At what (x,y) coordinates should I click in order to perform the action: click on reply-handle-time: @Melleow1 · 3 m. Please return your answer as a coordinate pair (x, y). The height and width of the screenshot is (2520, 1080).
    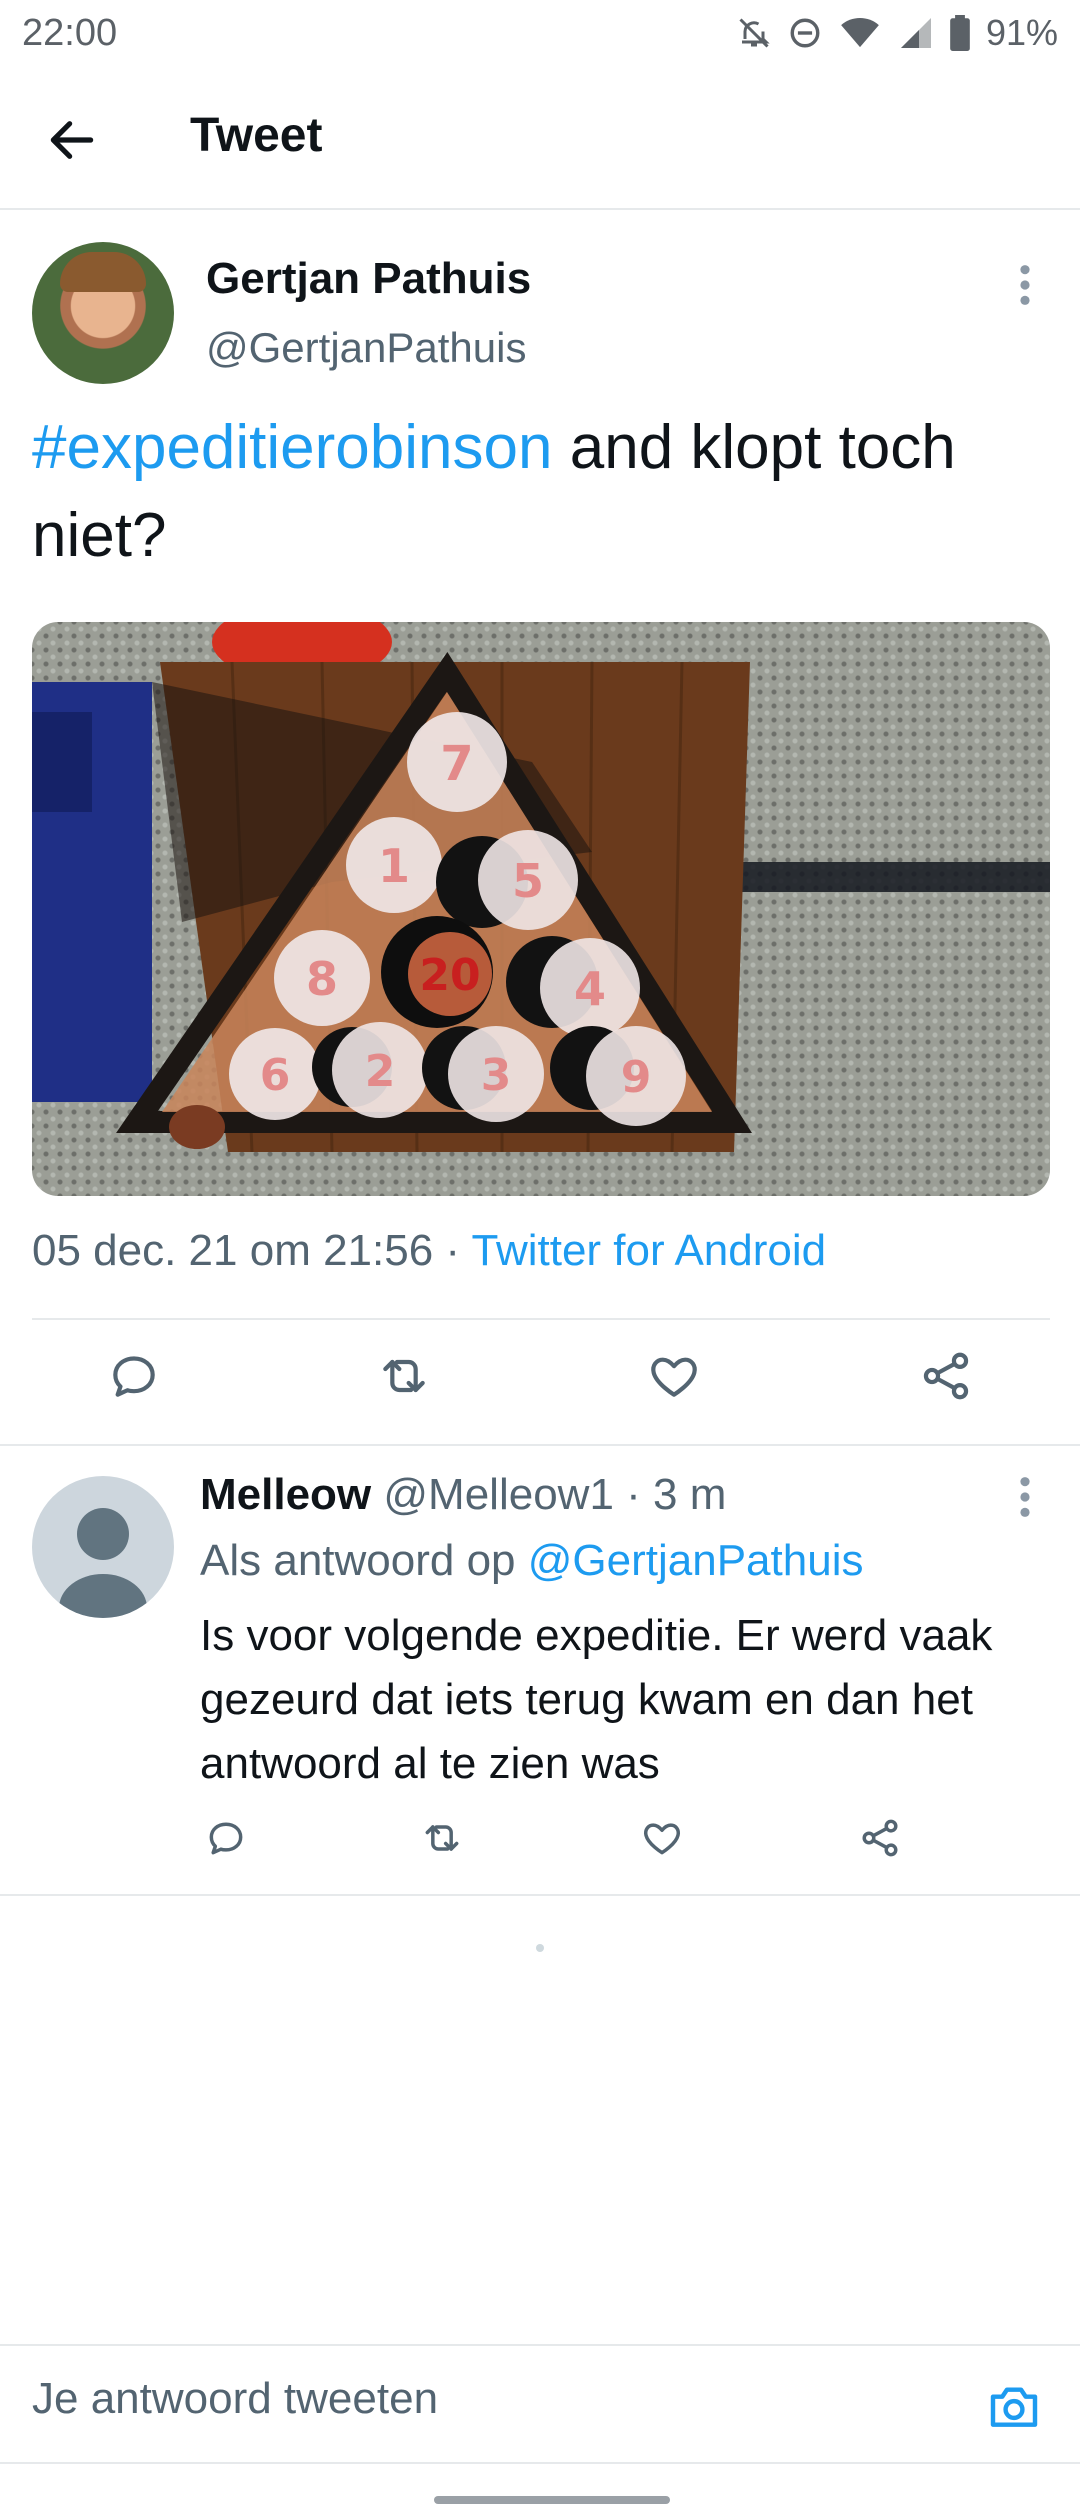
    Looking at the image, I should click on (549, 1494).